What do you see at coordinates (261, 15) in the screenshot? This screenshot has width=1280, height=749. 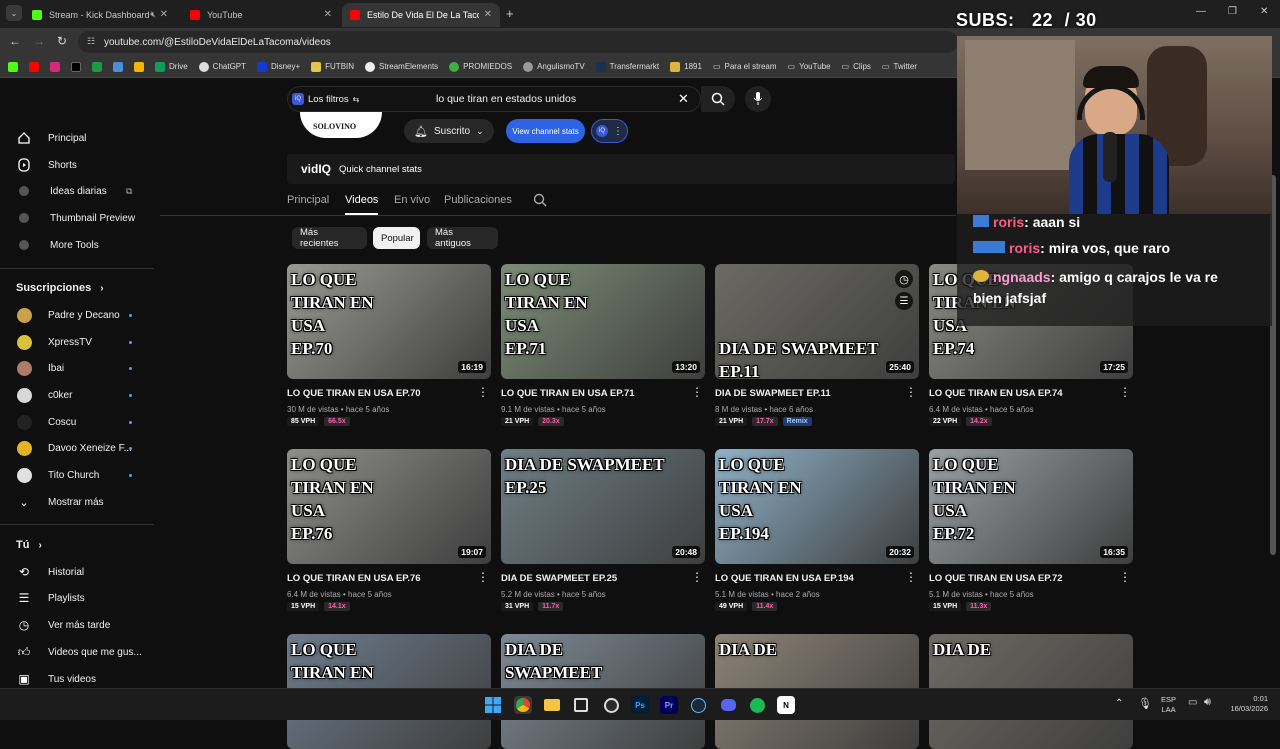 I see `browser-tab-youtube: YouTube ✕` at bounding box center [261, 15].